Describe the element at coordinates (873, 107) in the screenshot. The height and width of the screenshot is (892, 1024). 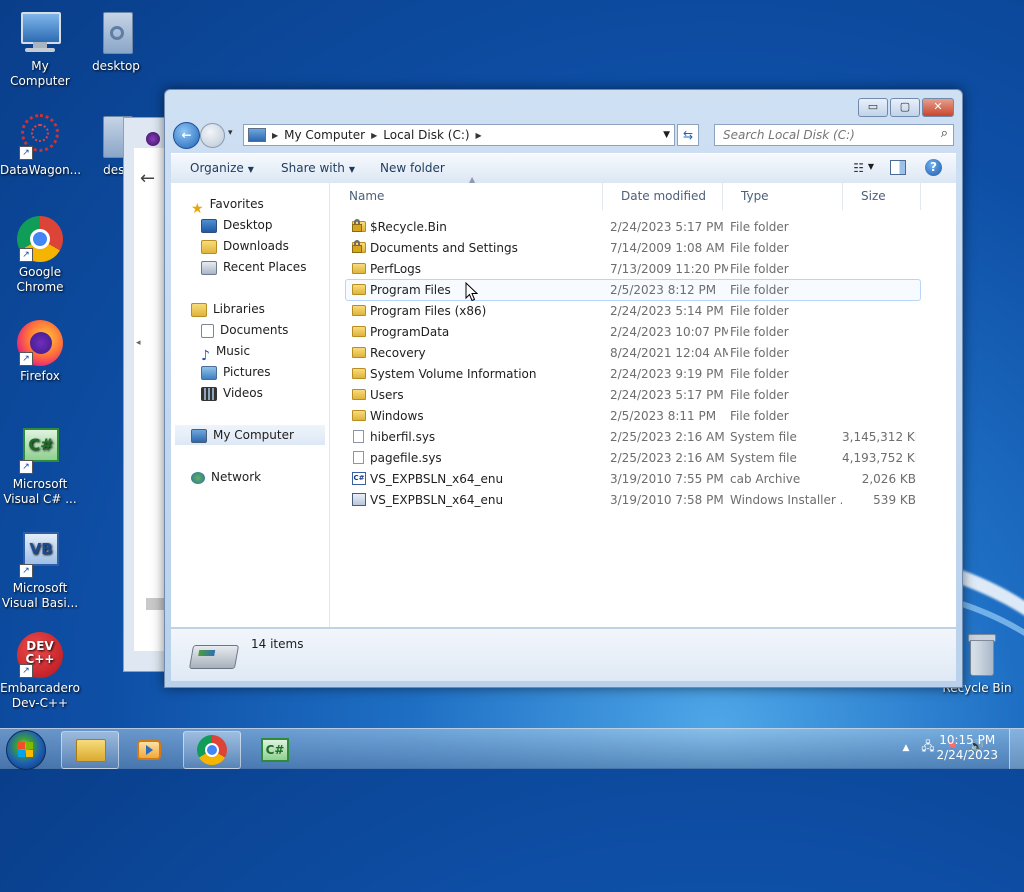
I see `minimize-button: ▭` at that location.